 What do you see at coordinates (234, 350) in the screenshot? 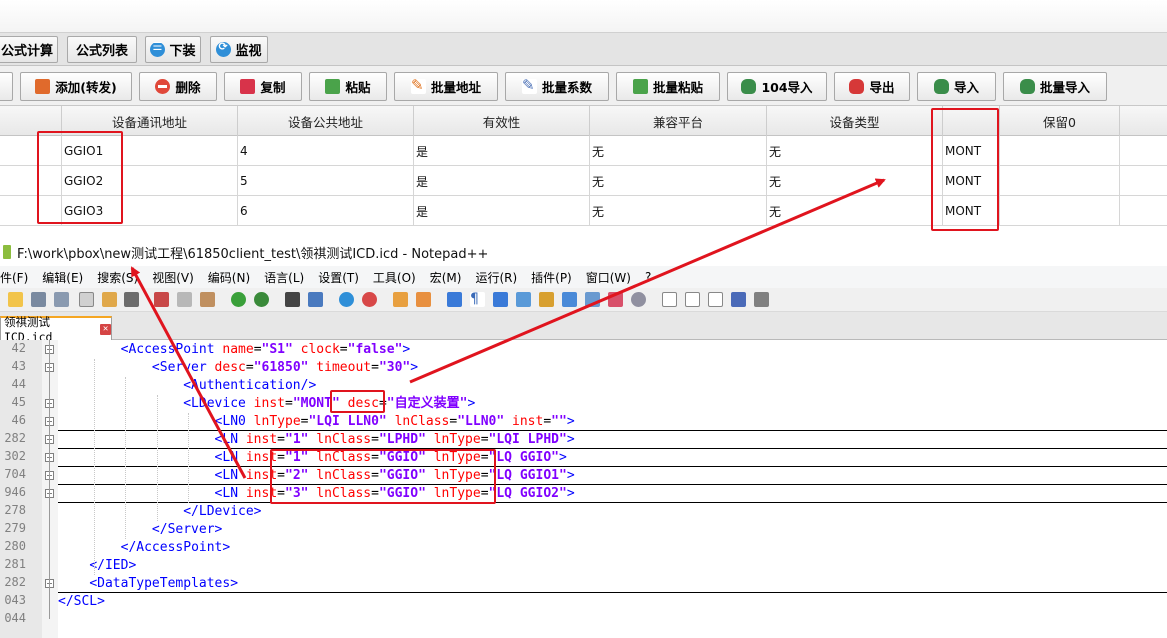
I see `code-line: <AccessPoint name="S1" clock="false">` at bounding box center [234, 350].